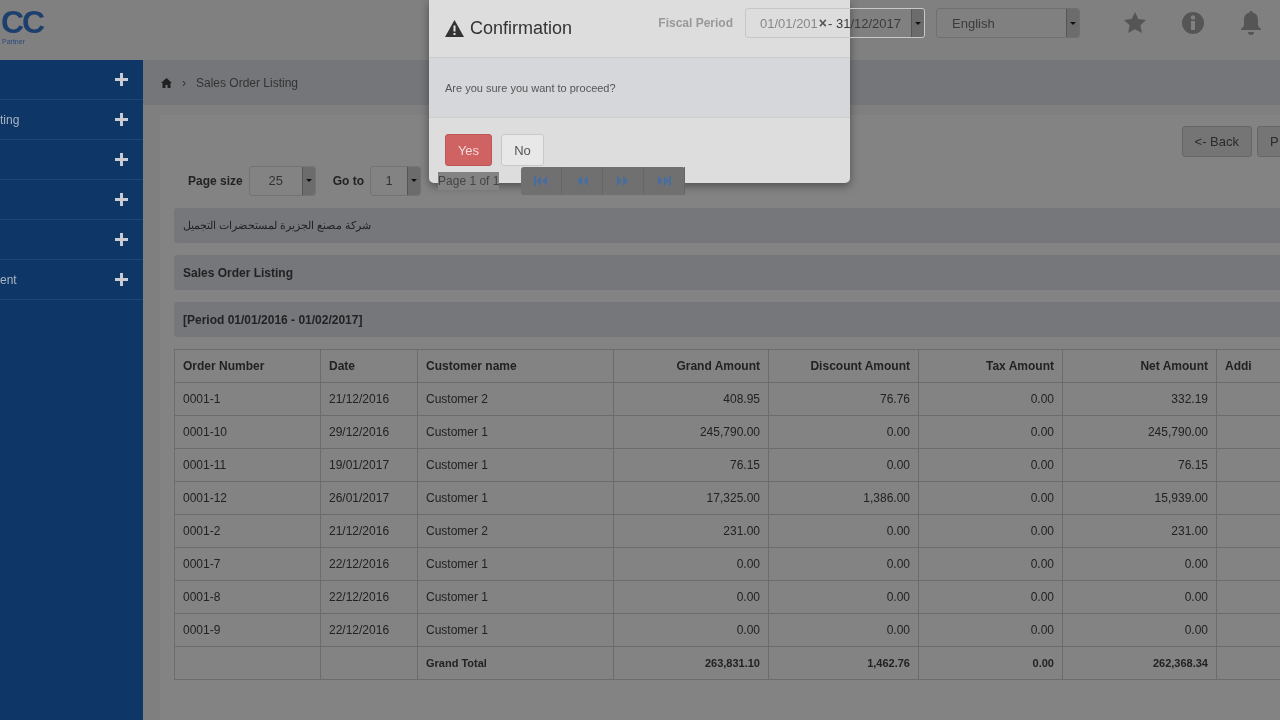 The image size is (1280, 720). Describe the element at coordinates (515, 663) in the screenshot. I see `total-label: Grand Total` at that location.